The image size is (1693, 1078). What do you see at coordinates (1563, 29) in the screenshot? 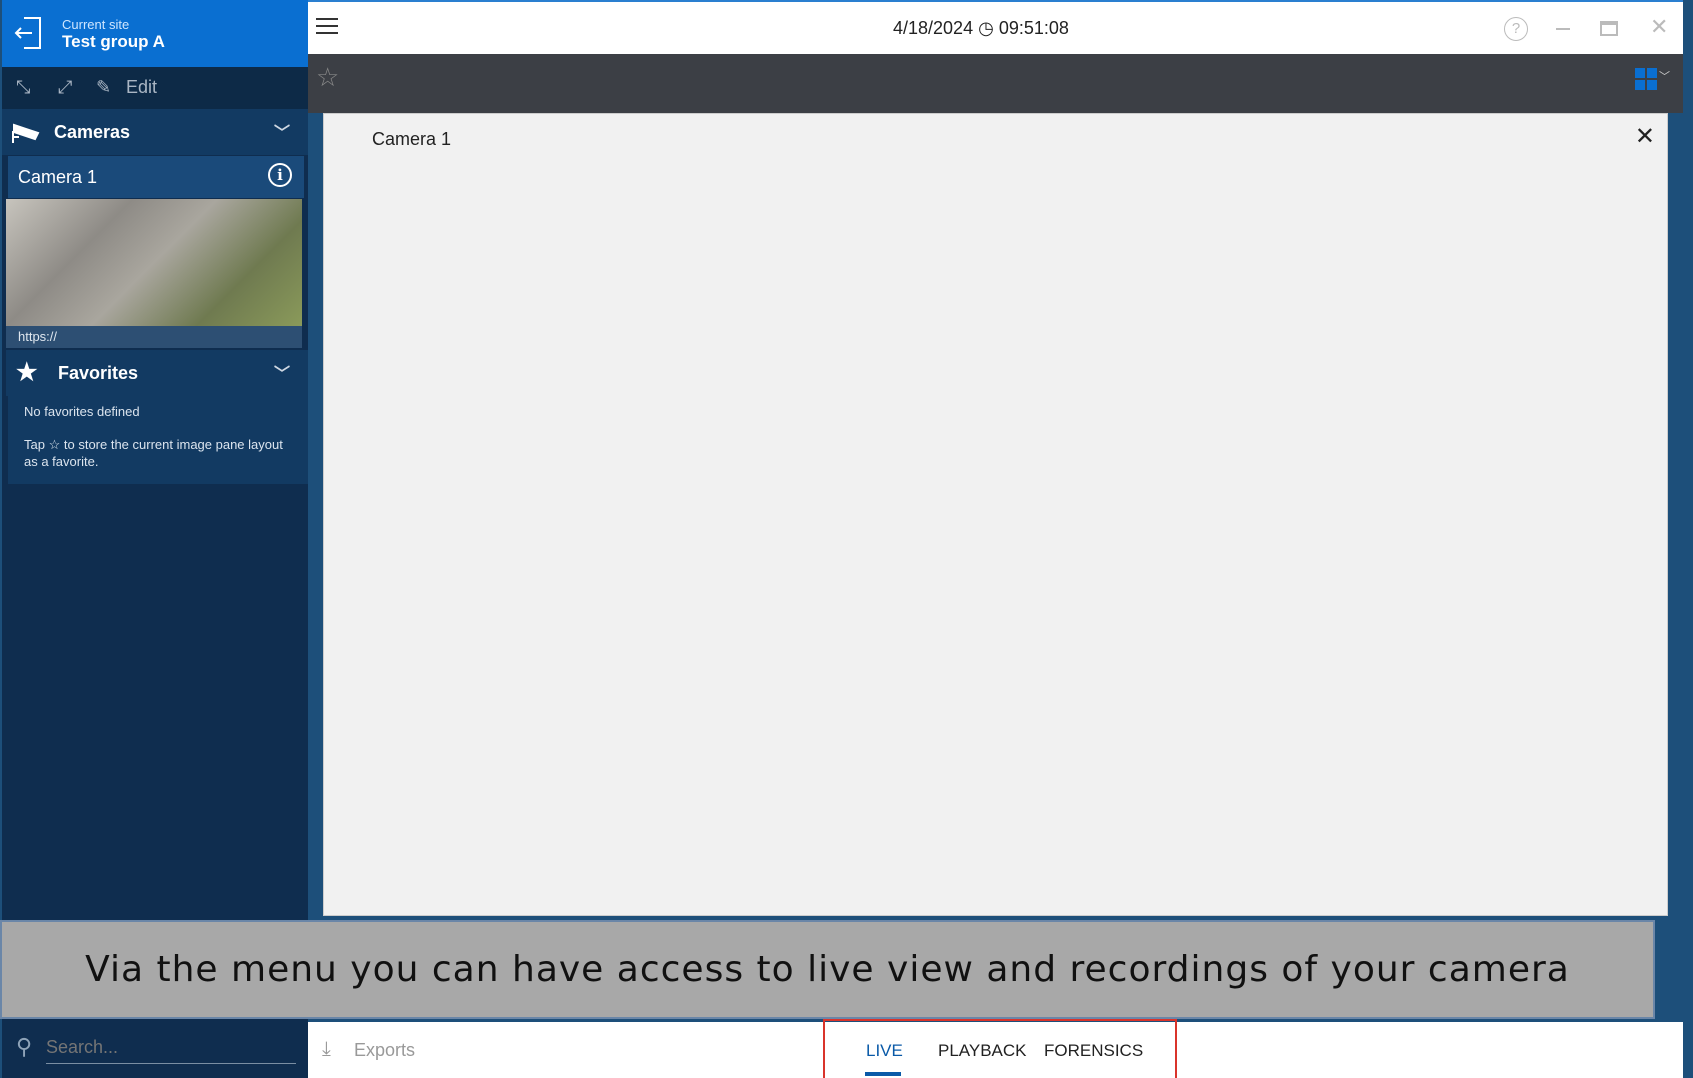
I see `minimize-icon` at bounding box center [1563, 29].